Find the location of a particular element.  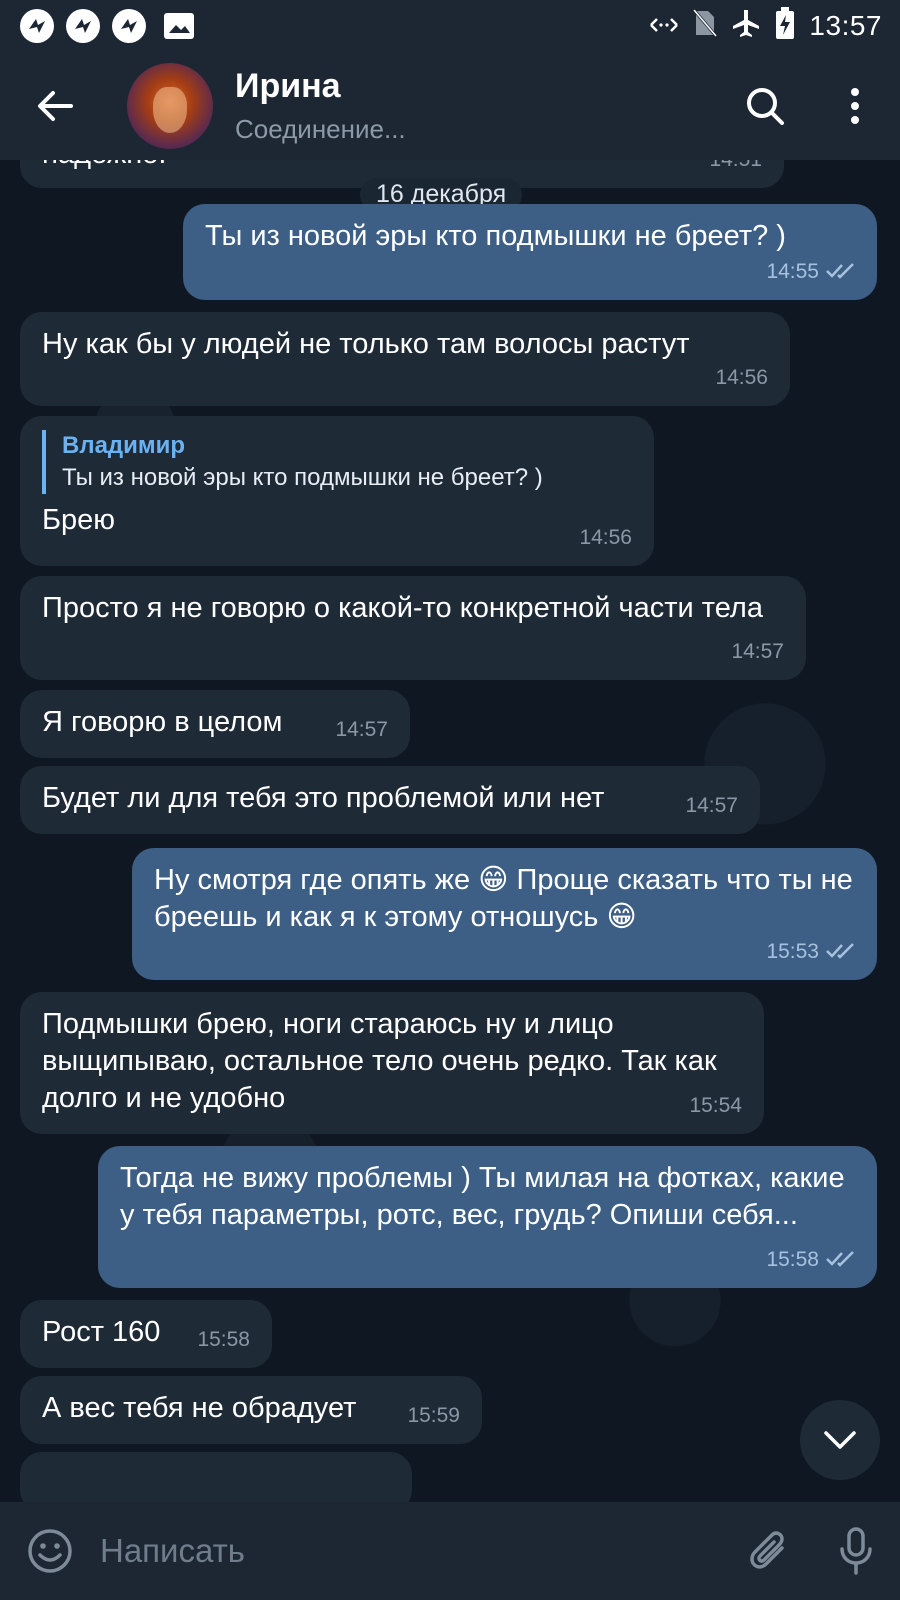

reply-text: Ты из новой эры кто подмышки не бреет? ) is located at coordinates (302, 477).